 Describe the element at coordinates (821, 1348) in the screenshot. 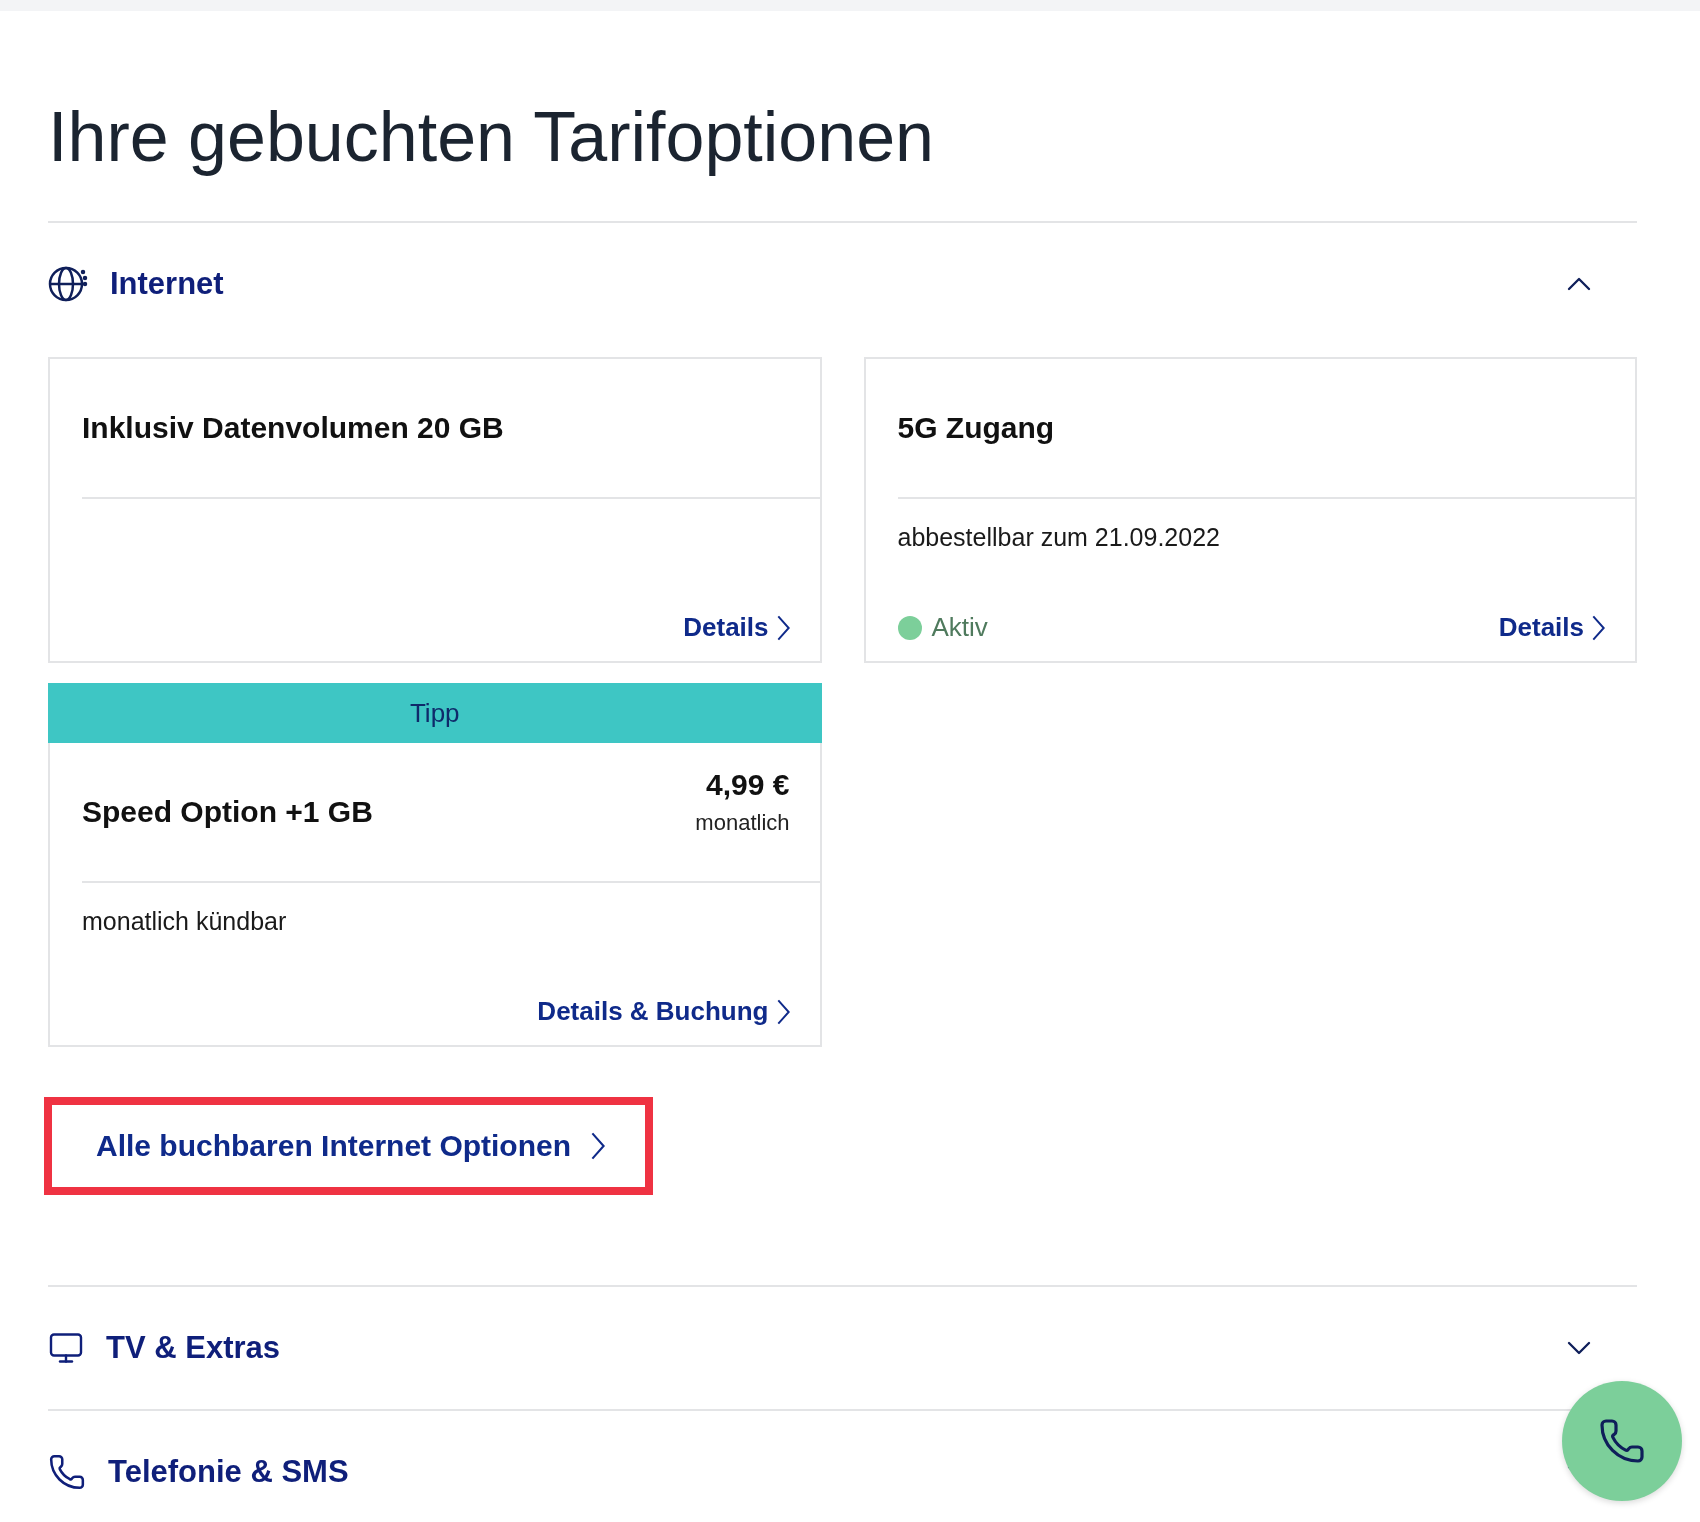

I see `section-title: TV & Extras` at that location.